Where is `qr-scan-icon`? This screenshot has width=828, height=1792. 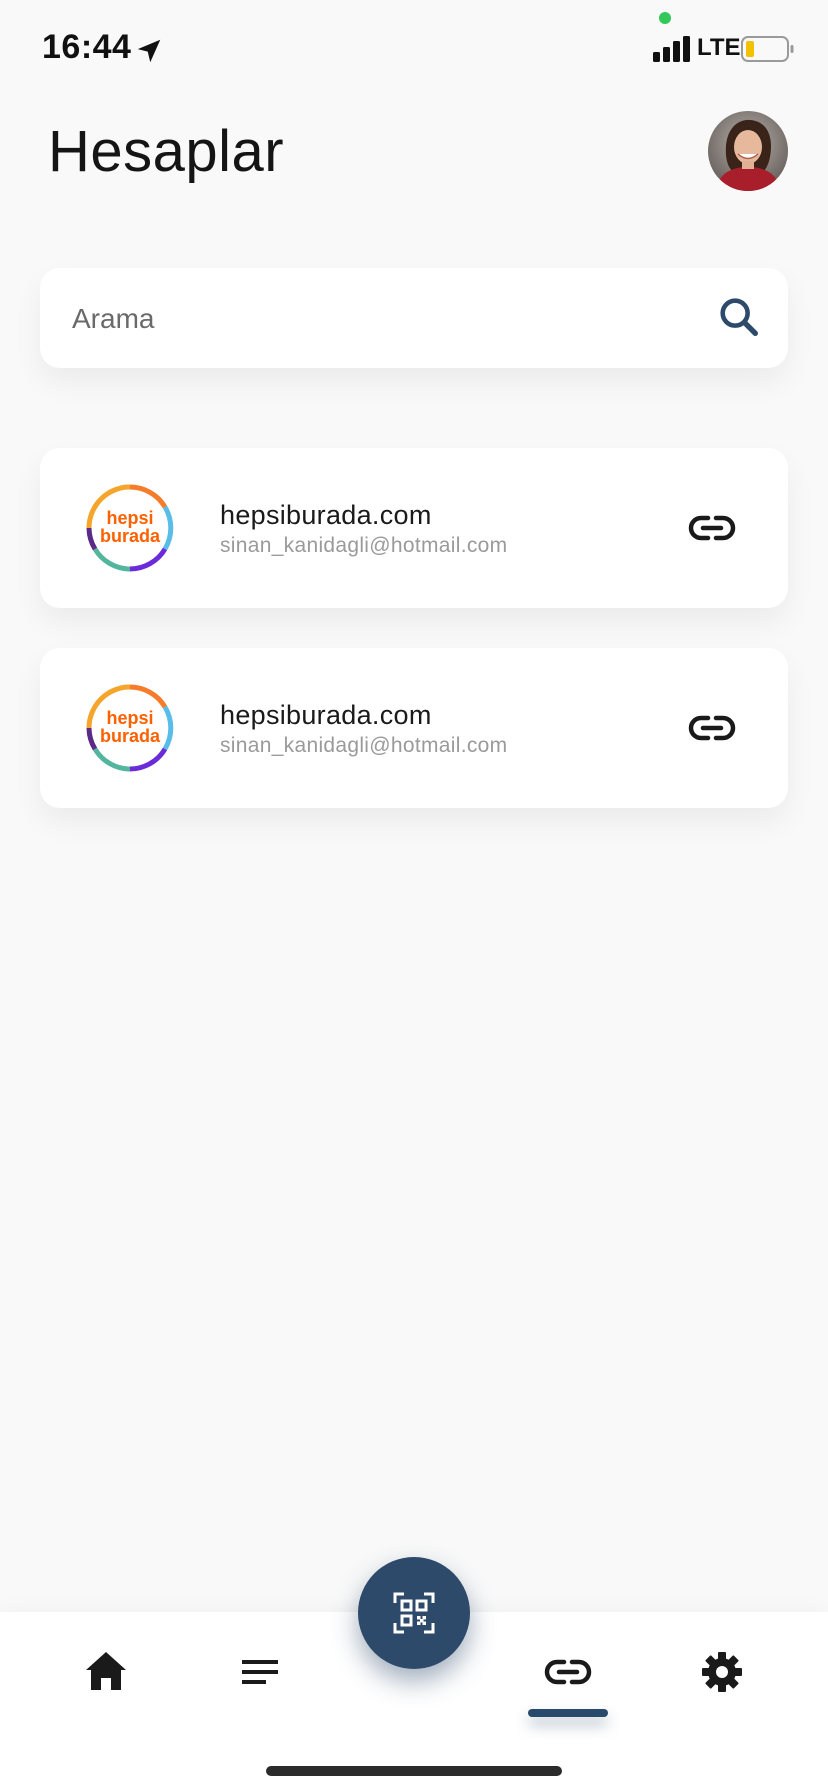 qr-scan-icon is located at coordinates (414, 1613).